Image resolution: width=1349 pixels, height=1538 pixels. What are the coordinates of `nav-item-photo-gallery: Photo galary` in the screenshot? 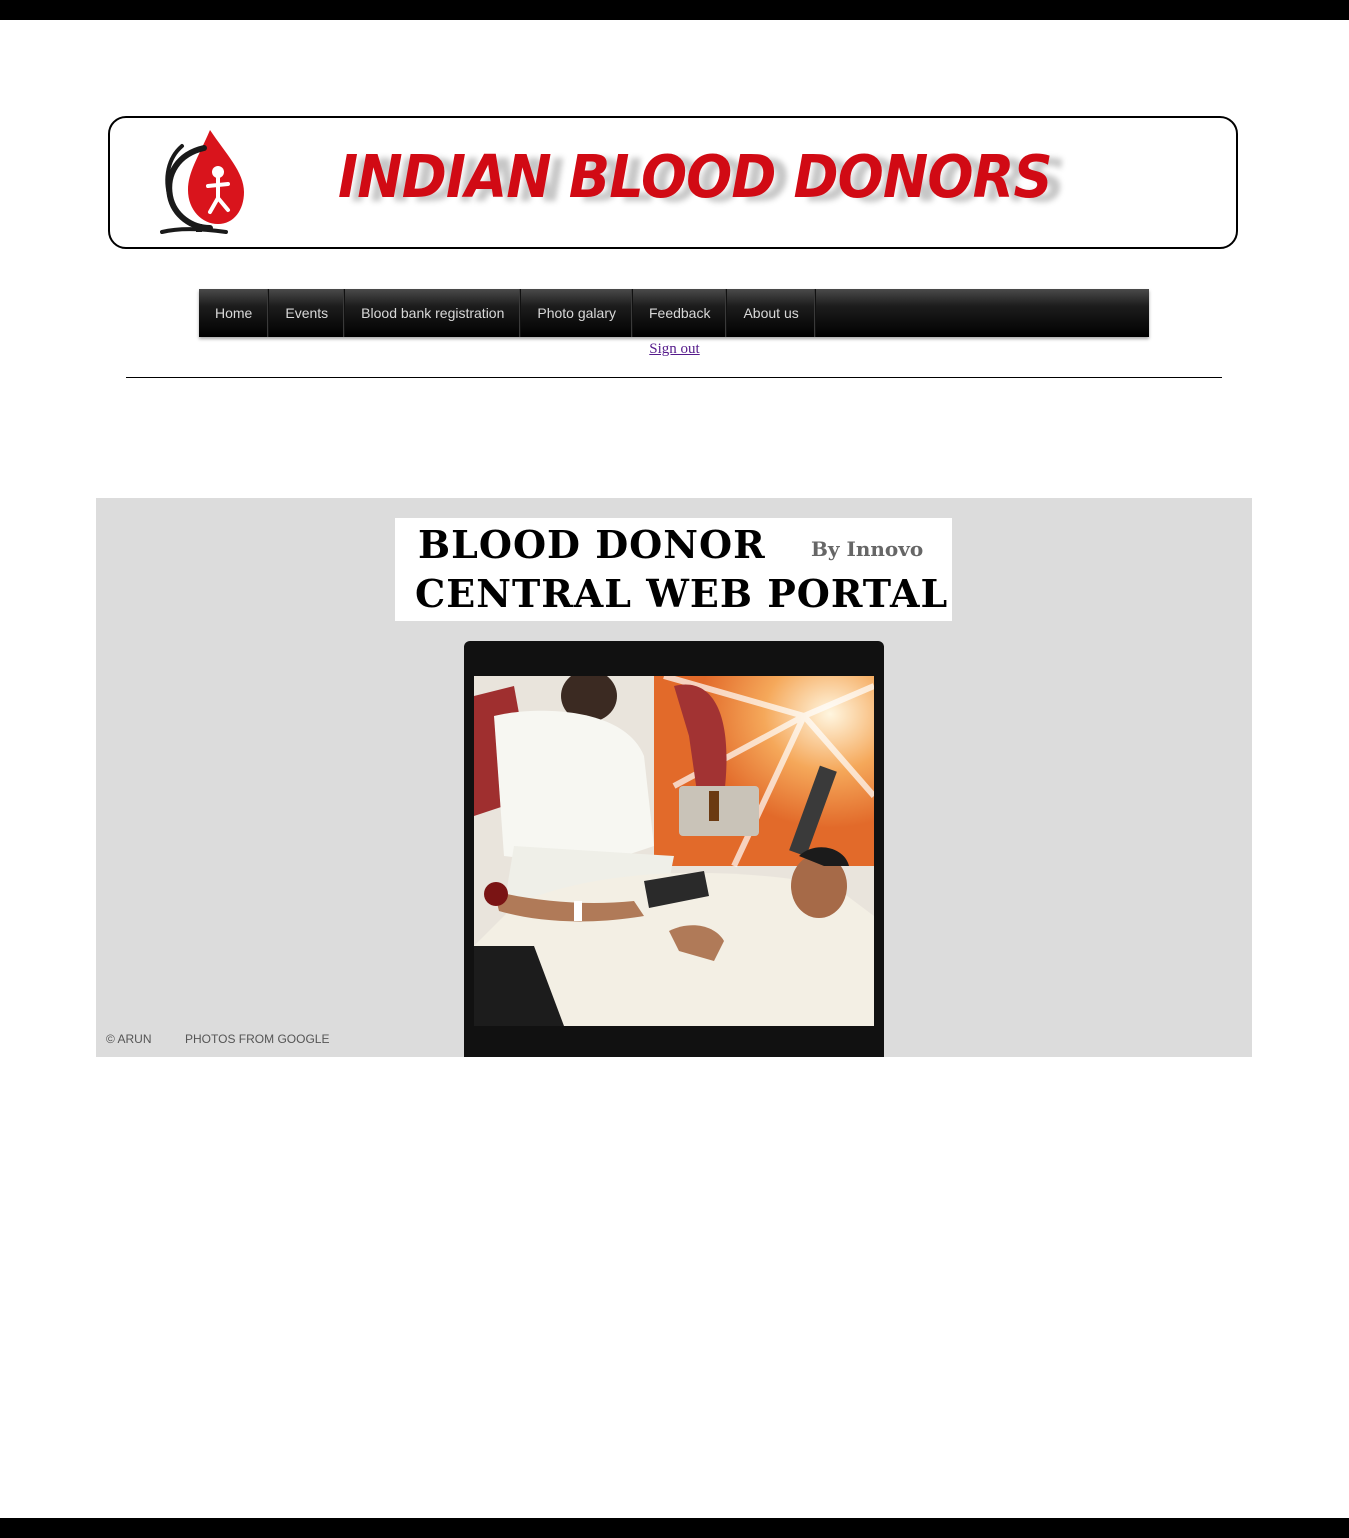 It's located at (577, 313).